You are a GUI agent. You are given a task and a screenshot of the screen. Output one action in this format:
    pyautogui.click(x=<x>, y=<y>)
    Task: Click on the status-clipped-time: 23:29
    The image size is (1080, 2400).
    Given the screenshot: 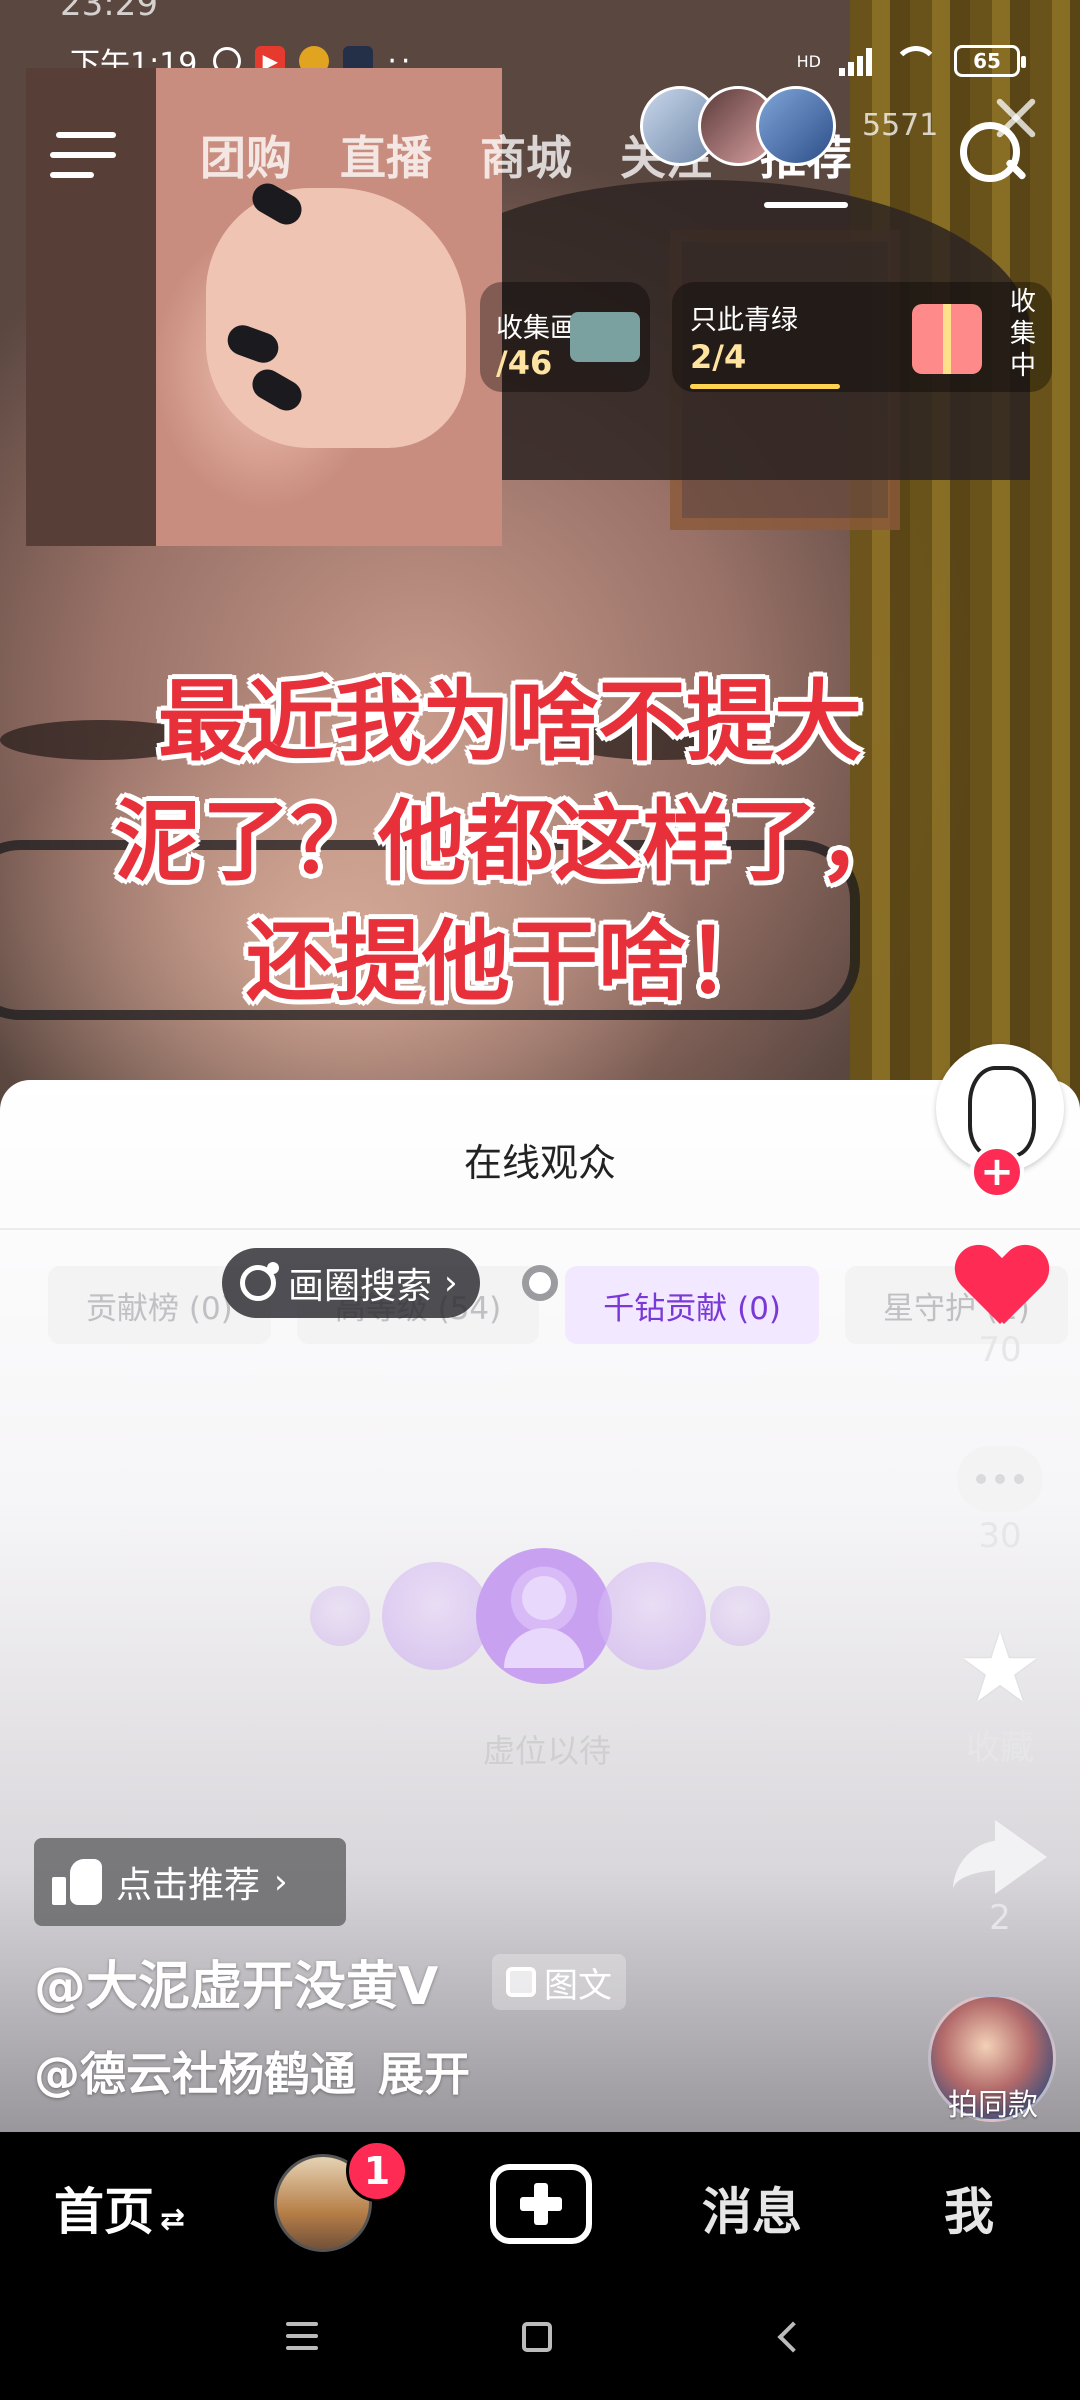 What is the action you would take?
    pyautogui.click(x=109, y=12)
    